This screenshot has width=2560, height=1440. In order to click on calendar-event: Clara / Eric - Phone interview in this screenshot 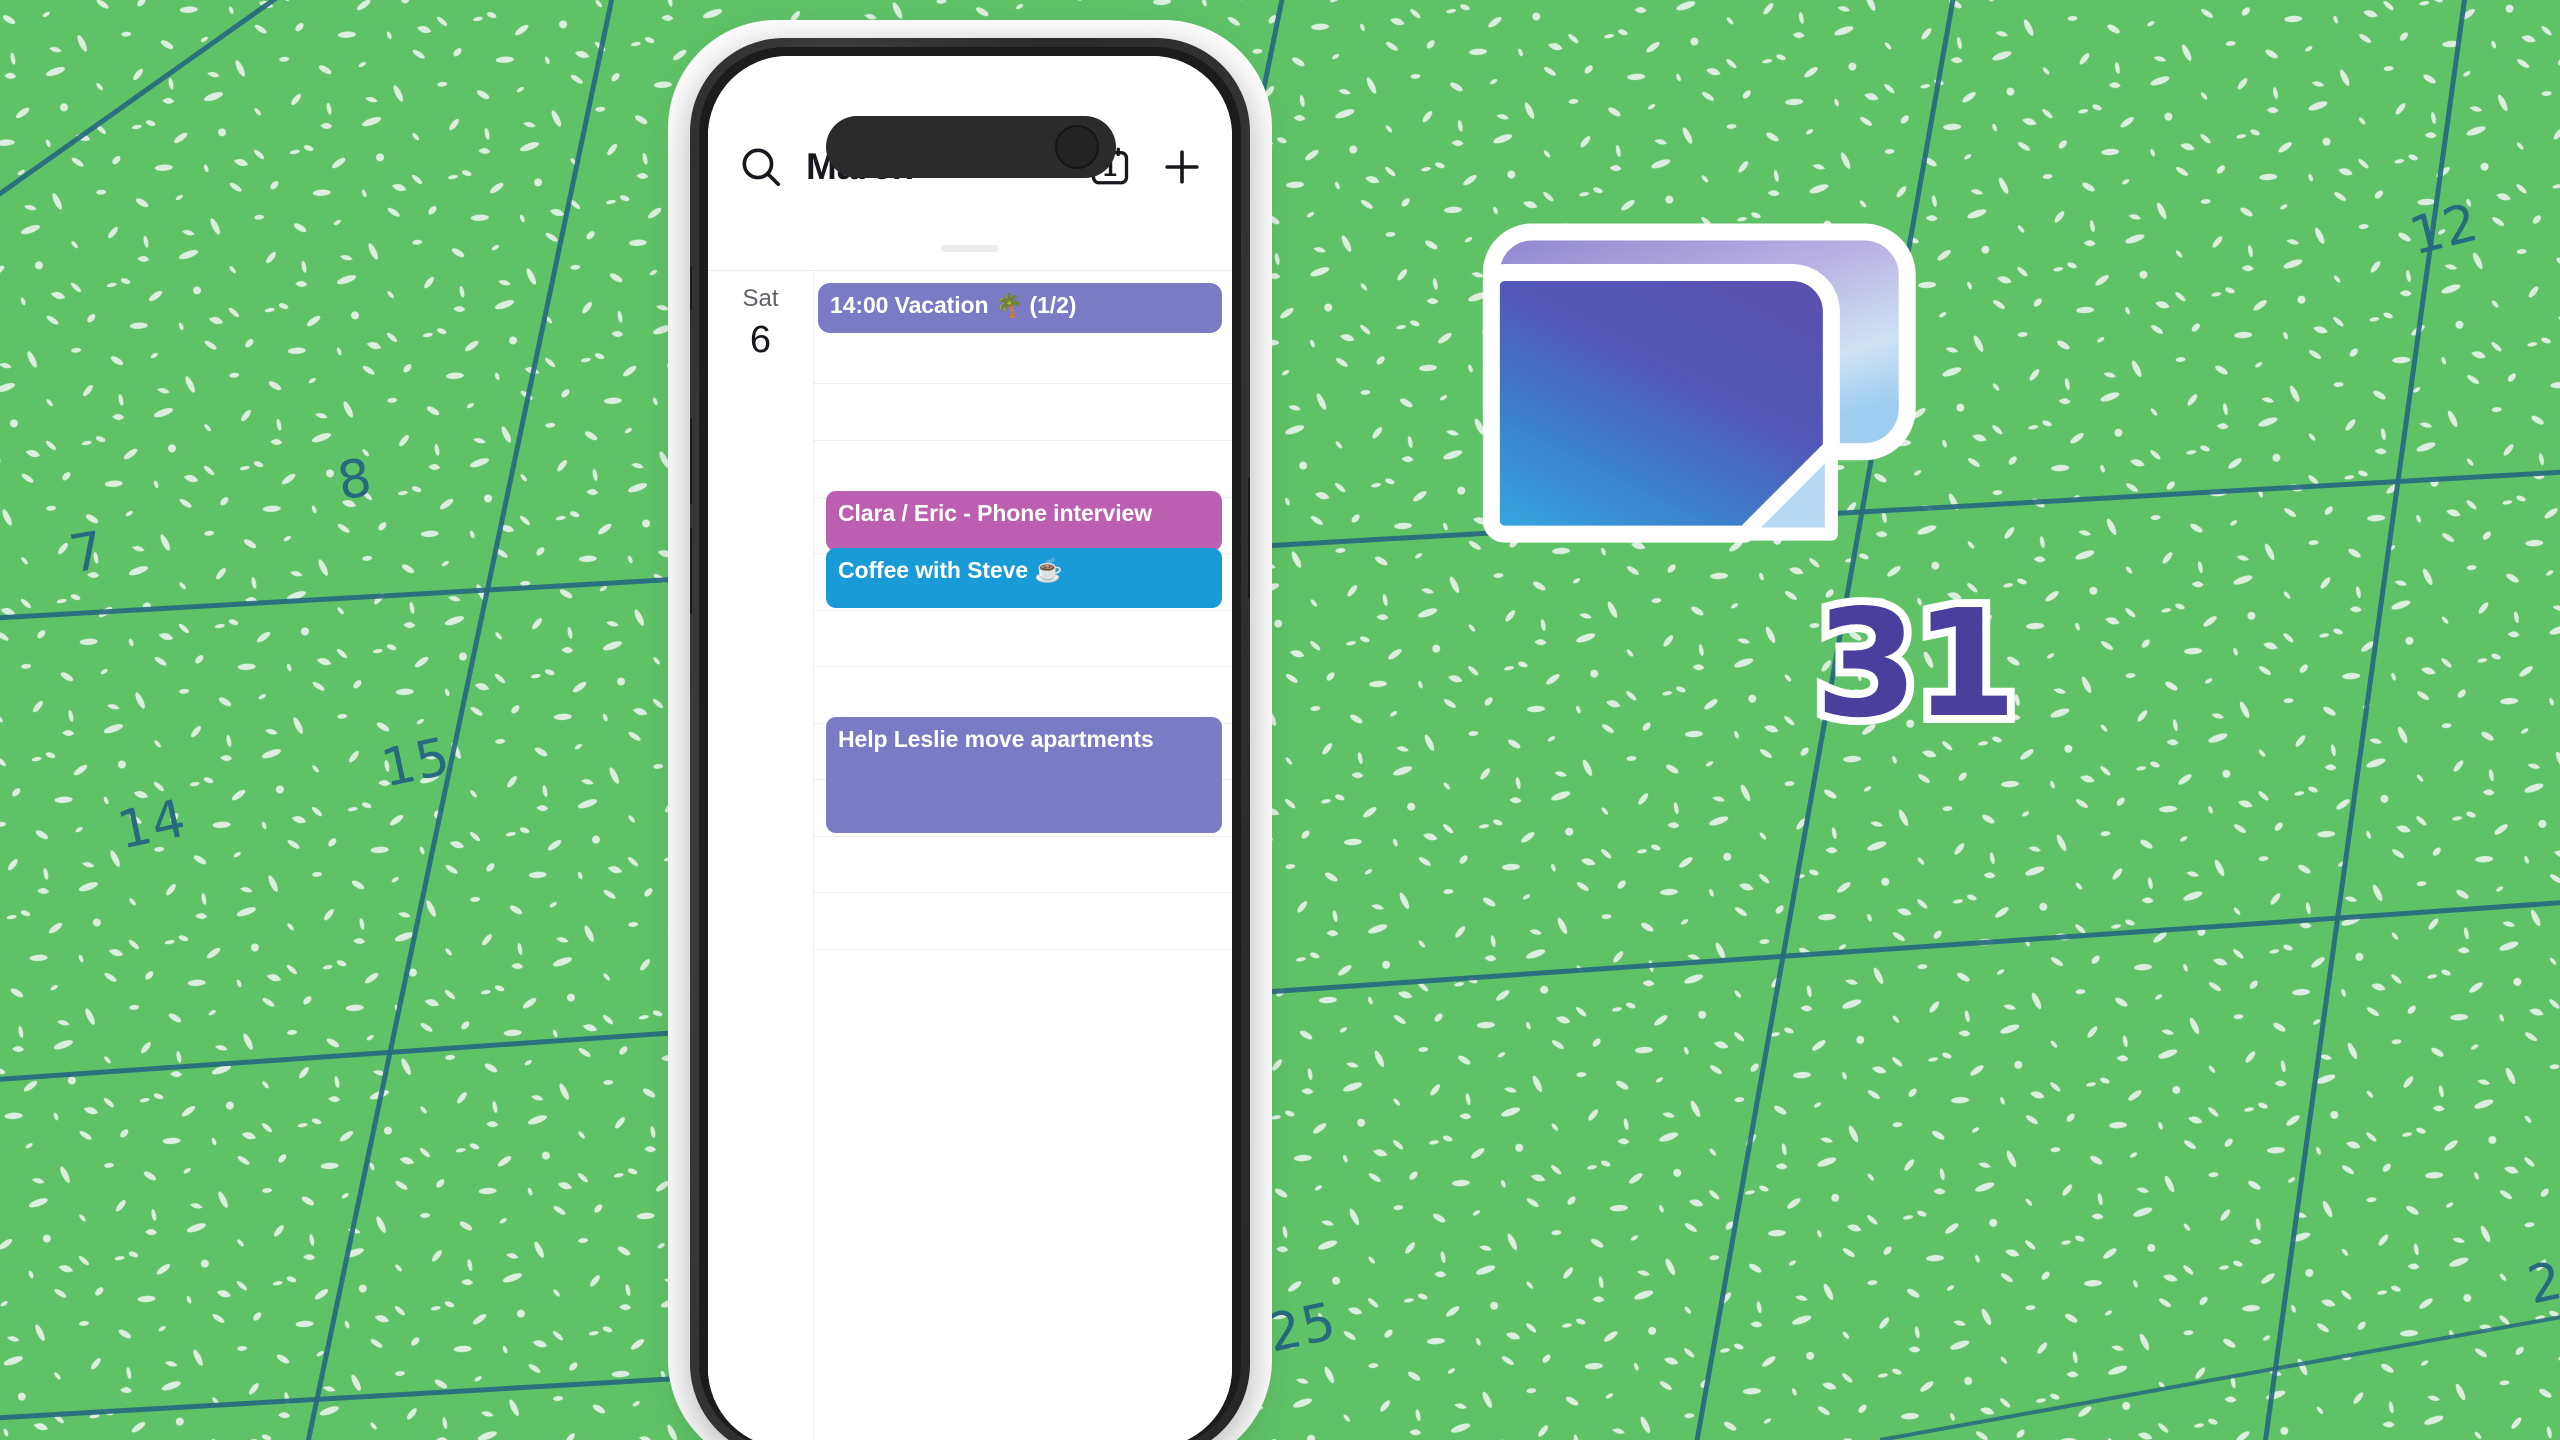, I will do `click(1024, 521)`.